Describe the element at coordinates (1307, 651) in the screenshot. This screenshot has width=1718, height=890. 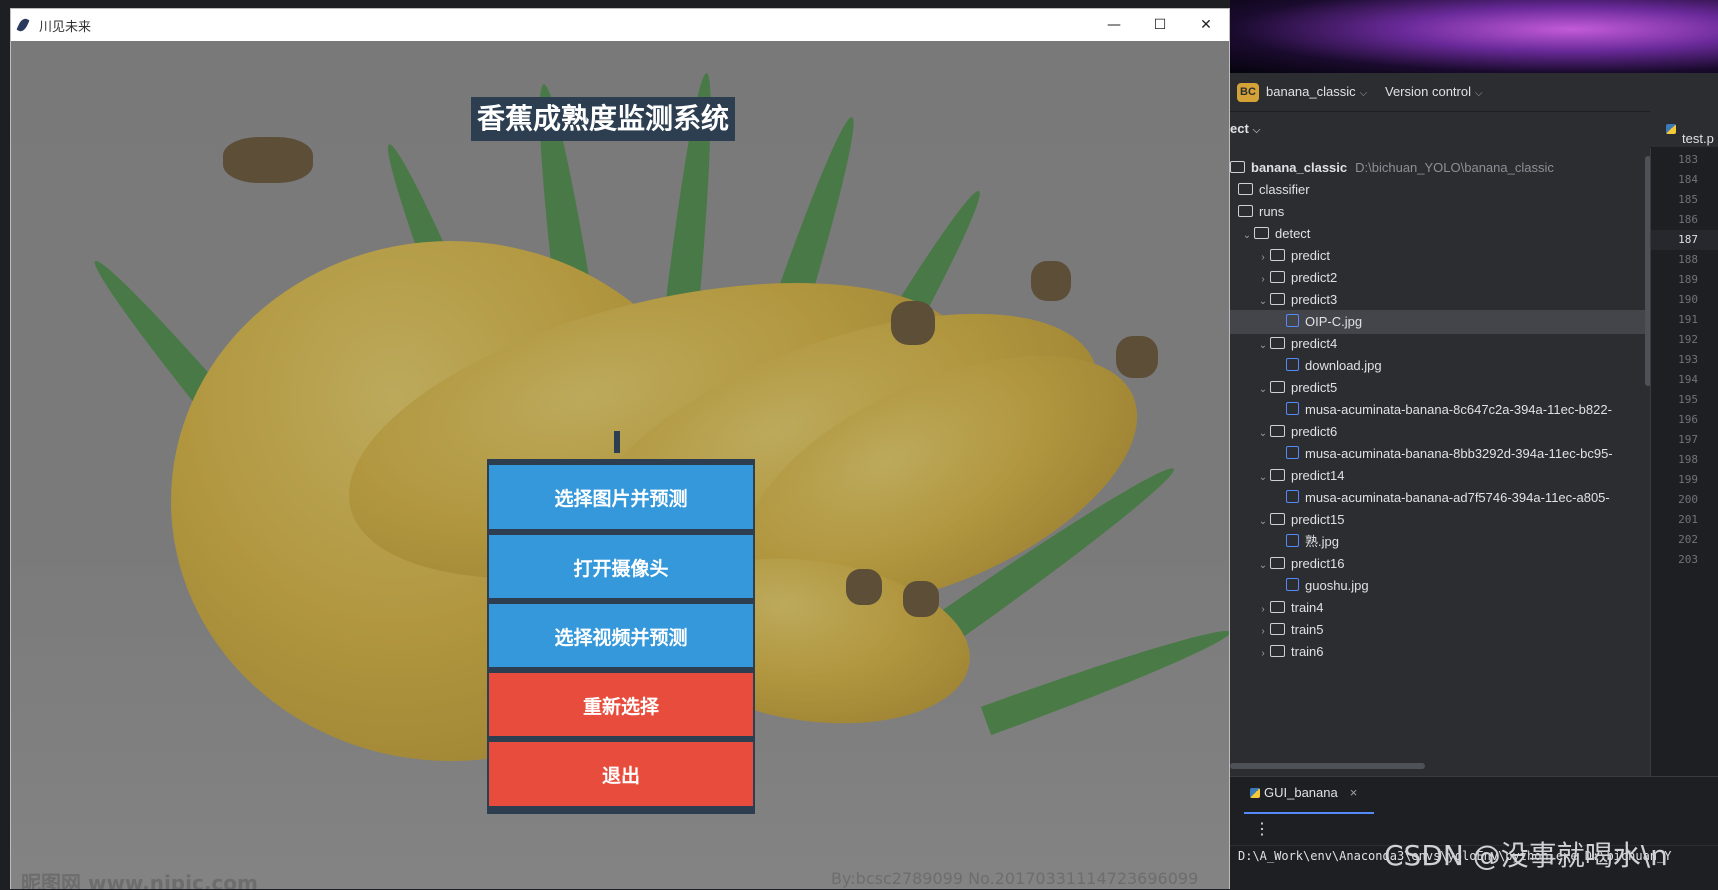
I see `tree-item-label: train6` at that location.